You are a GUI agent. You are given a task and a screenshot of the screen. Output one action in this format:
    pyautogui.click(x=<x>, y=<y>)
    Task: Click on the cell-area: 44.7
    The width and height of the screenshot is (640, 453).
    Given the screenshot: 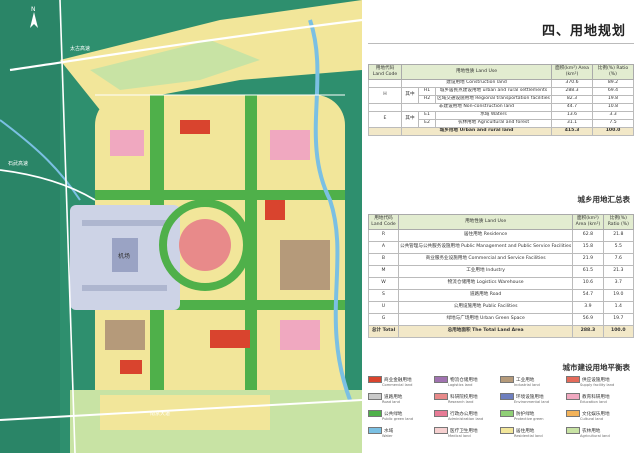 What is the action you would take?
    pyautogui.click(x=572, y=107)
    